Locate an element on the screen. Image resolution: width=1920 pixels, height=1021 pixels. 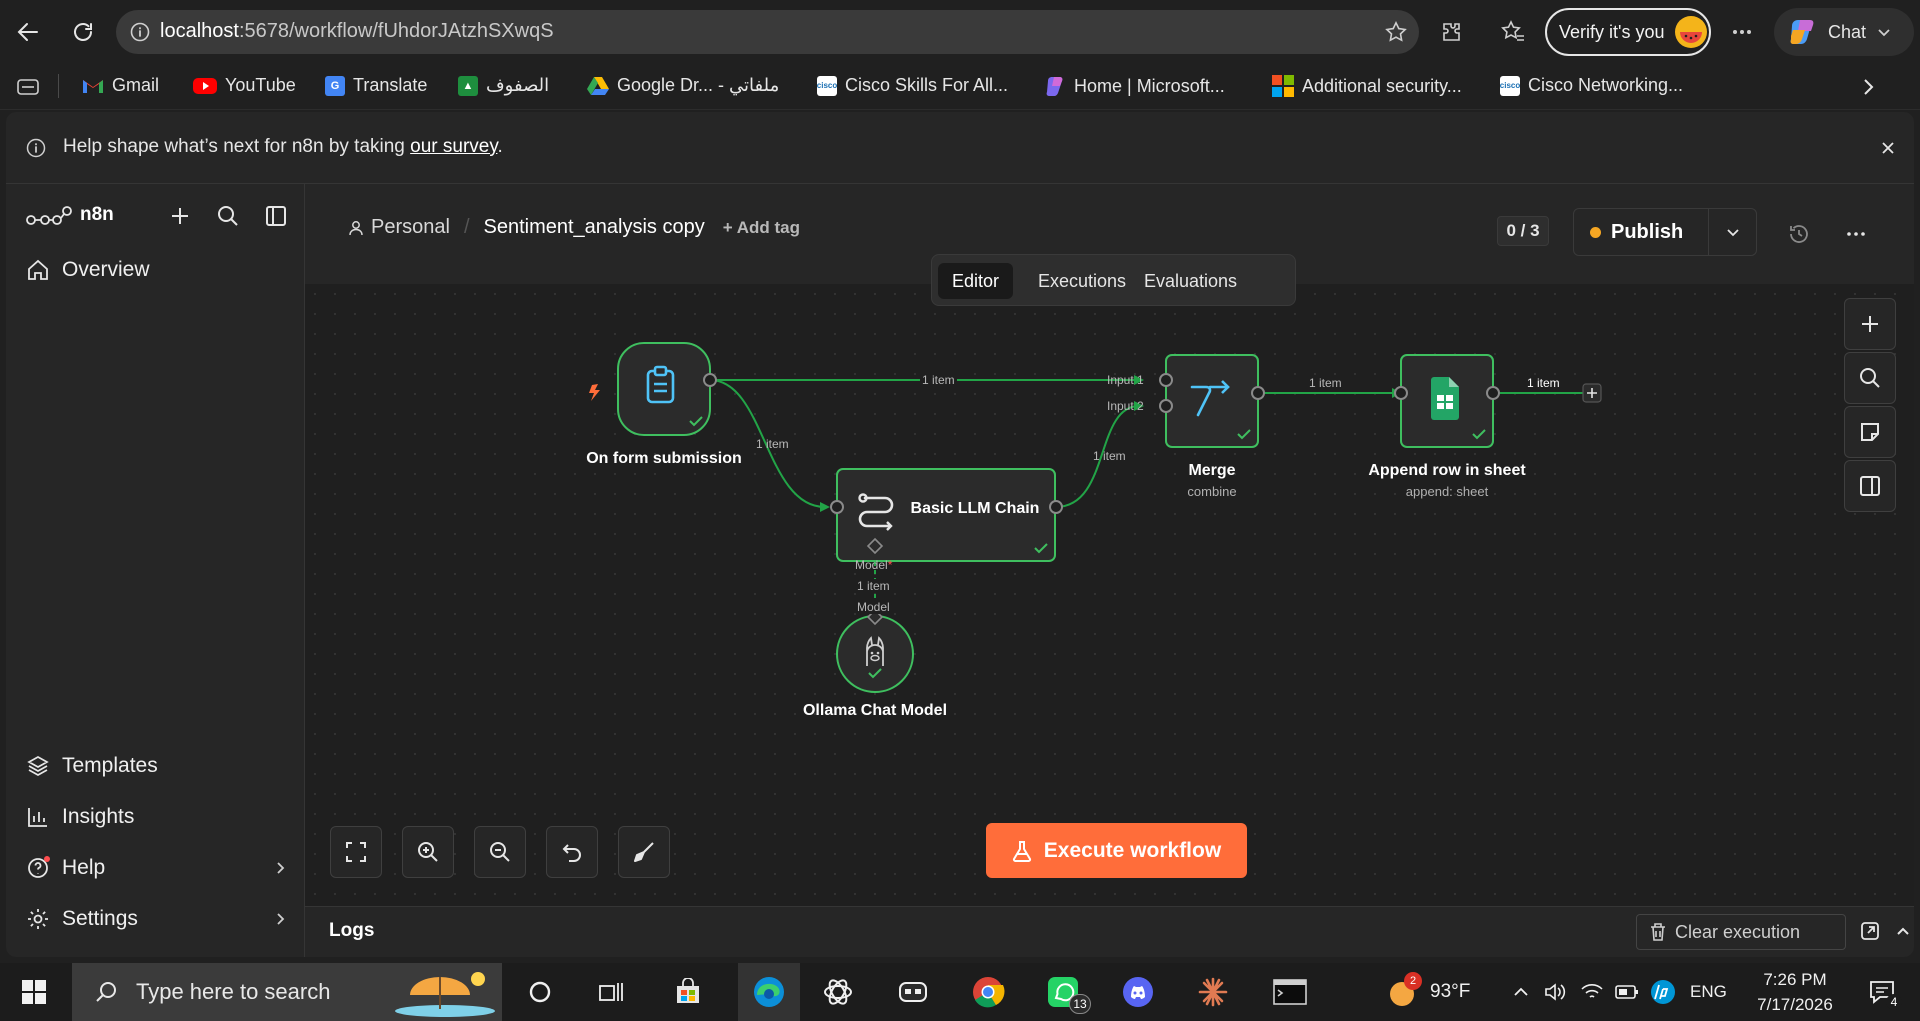
n8n-logo-icon is located at coordinates (49, 217).